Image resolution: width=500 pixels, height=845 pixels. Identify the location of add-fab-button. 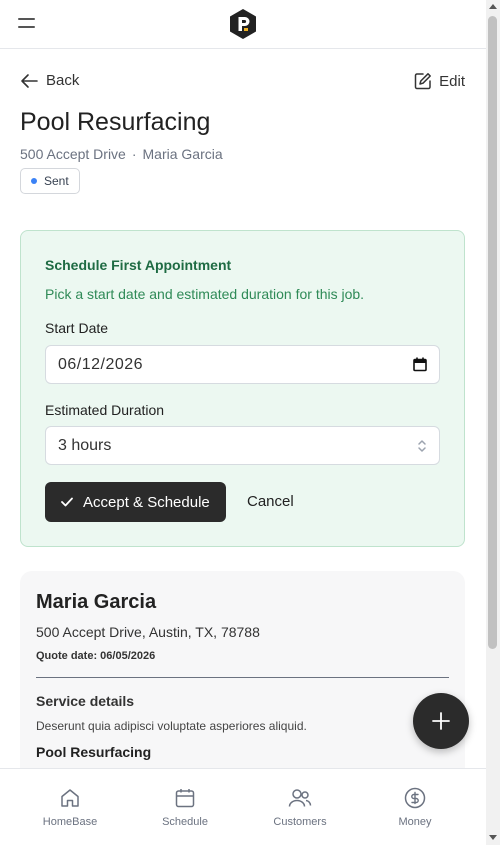
(441, 721).